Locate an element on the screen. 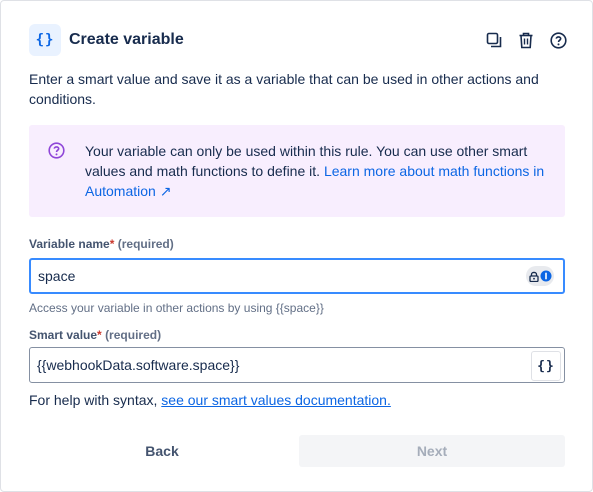  variable-name-label: Variable name* (required) is located at coordinates (101, 244).